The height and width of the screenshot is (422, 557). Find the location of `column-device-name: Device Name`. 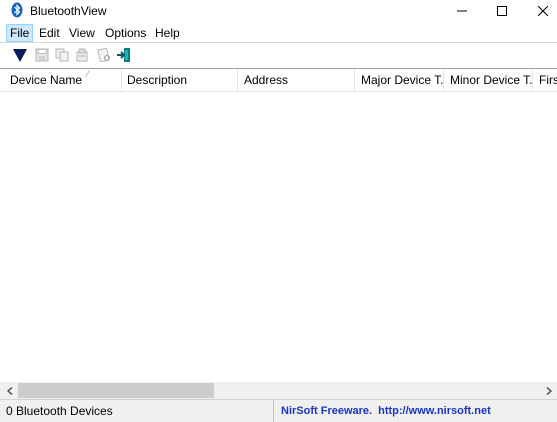

column-device-name: Device Name is located at coordinates (63, 80).